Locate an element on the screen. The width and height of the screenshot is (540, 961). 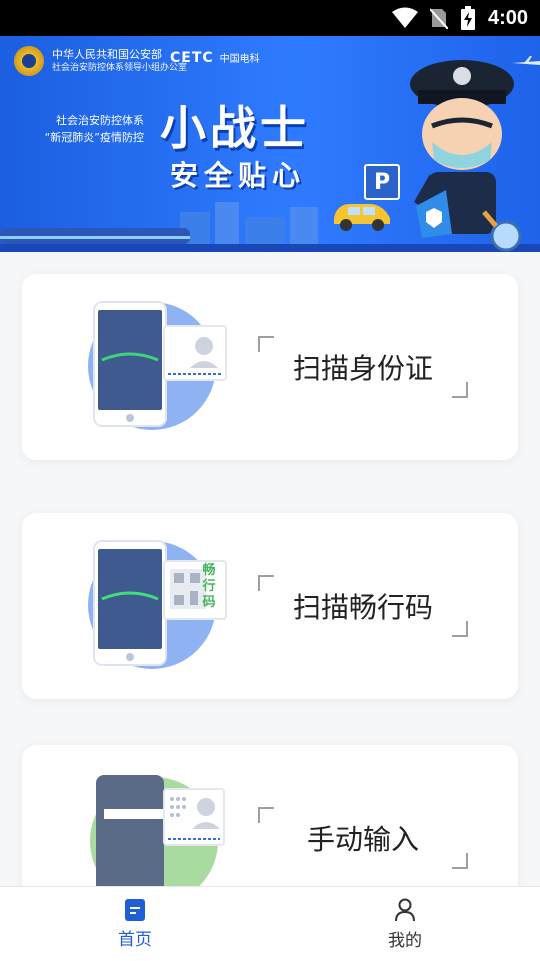
status-icons: 4:00 is located at coordinates (459, 18).